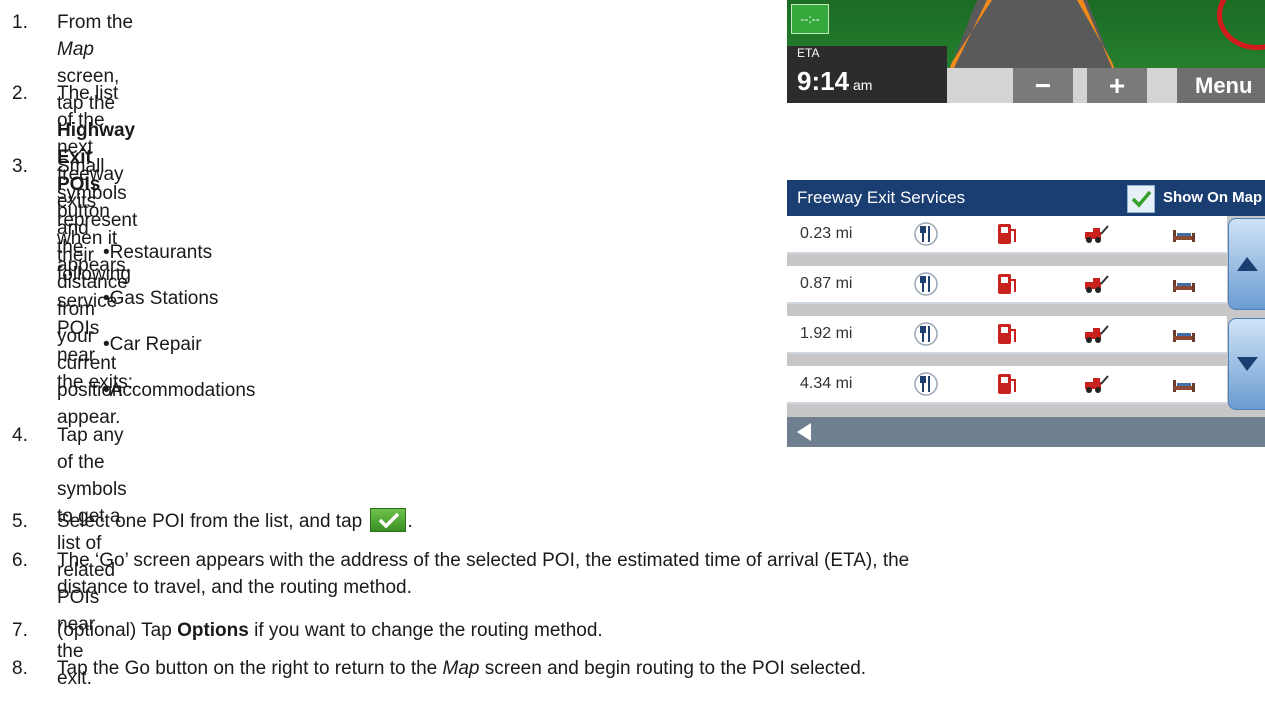 The width and height of the screenshot is (1265, 710). Describe the element at coordinates (826, 283) in the screenshot. I see `exit-distance: 0.87 mi` at that location.